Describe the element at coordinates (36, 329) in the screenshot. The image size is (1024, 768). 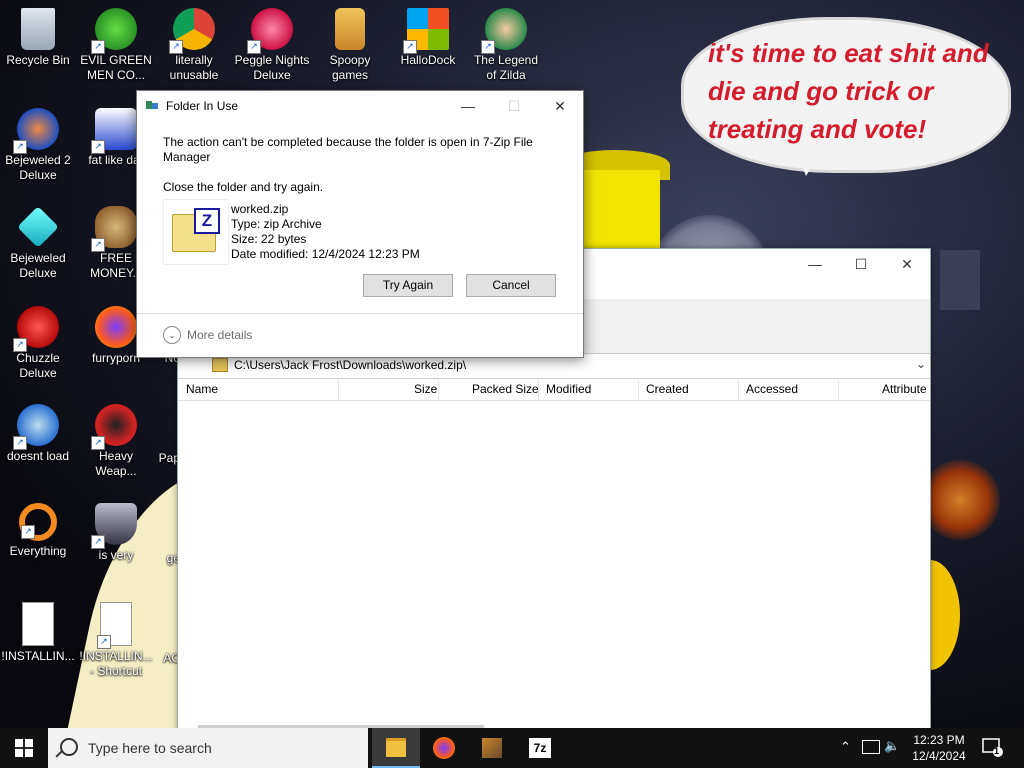
I see `chuzzle-icon: ↗` at that location.